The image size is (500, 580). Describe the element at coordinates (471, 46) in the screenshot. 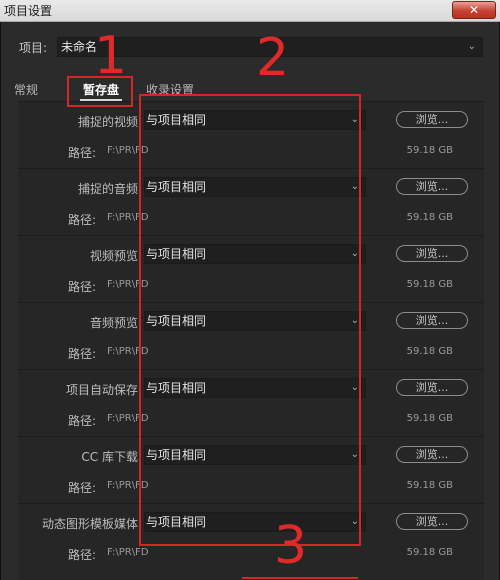

I see `chevron-down-icon: ⌄` at that location.